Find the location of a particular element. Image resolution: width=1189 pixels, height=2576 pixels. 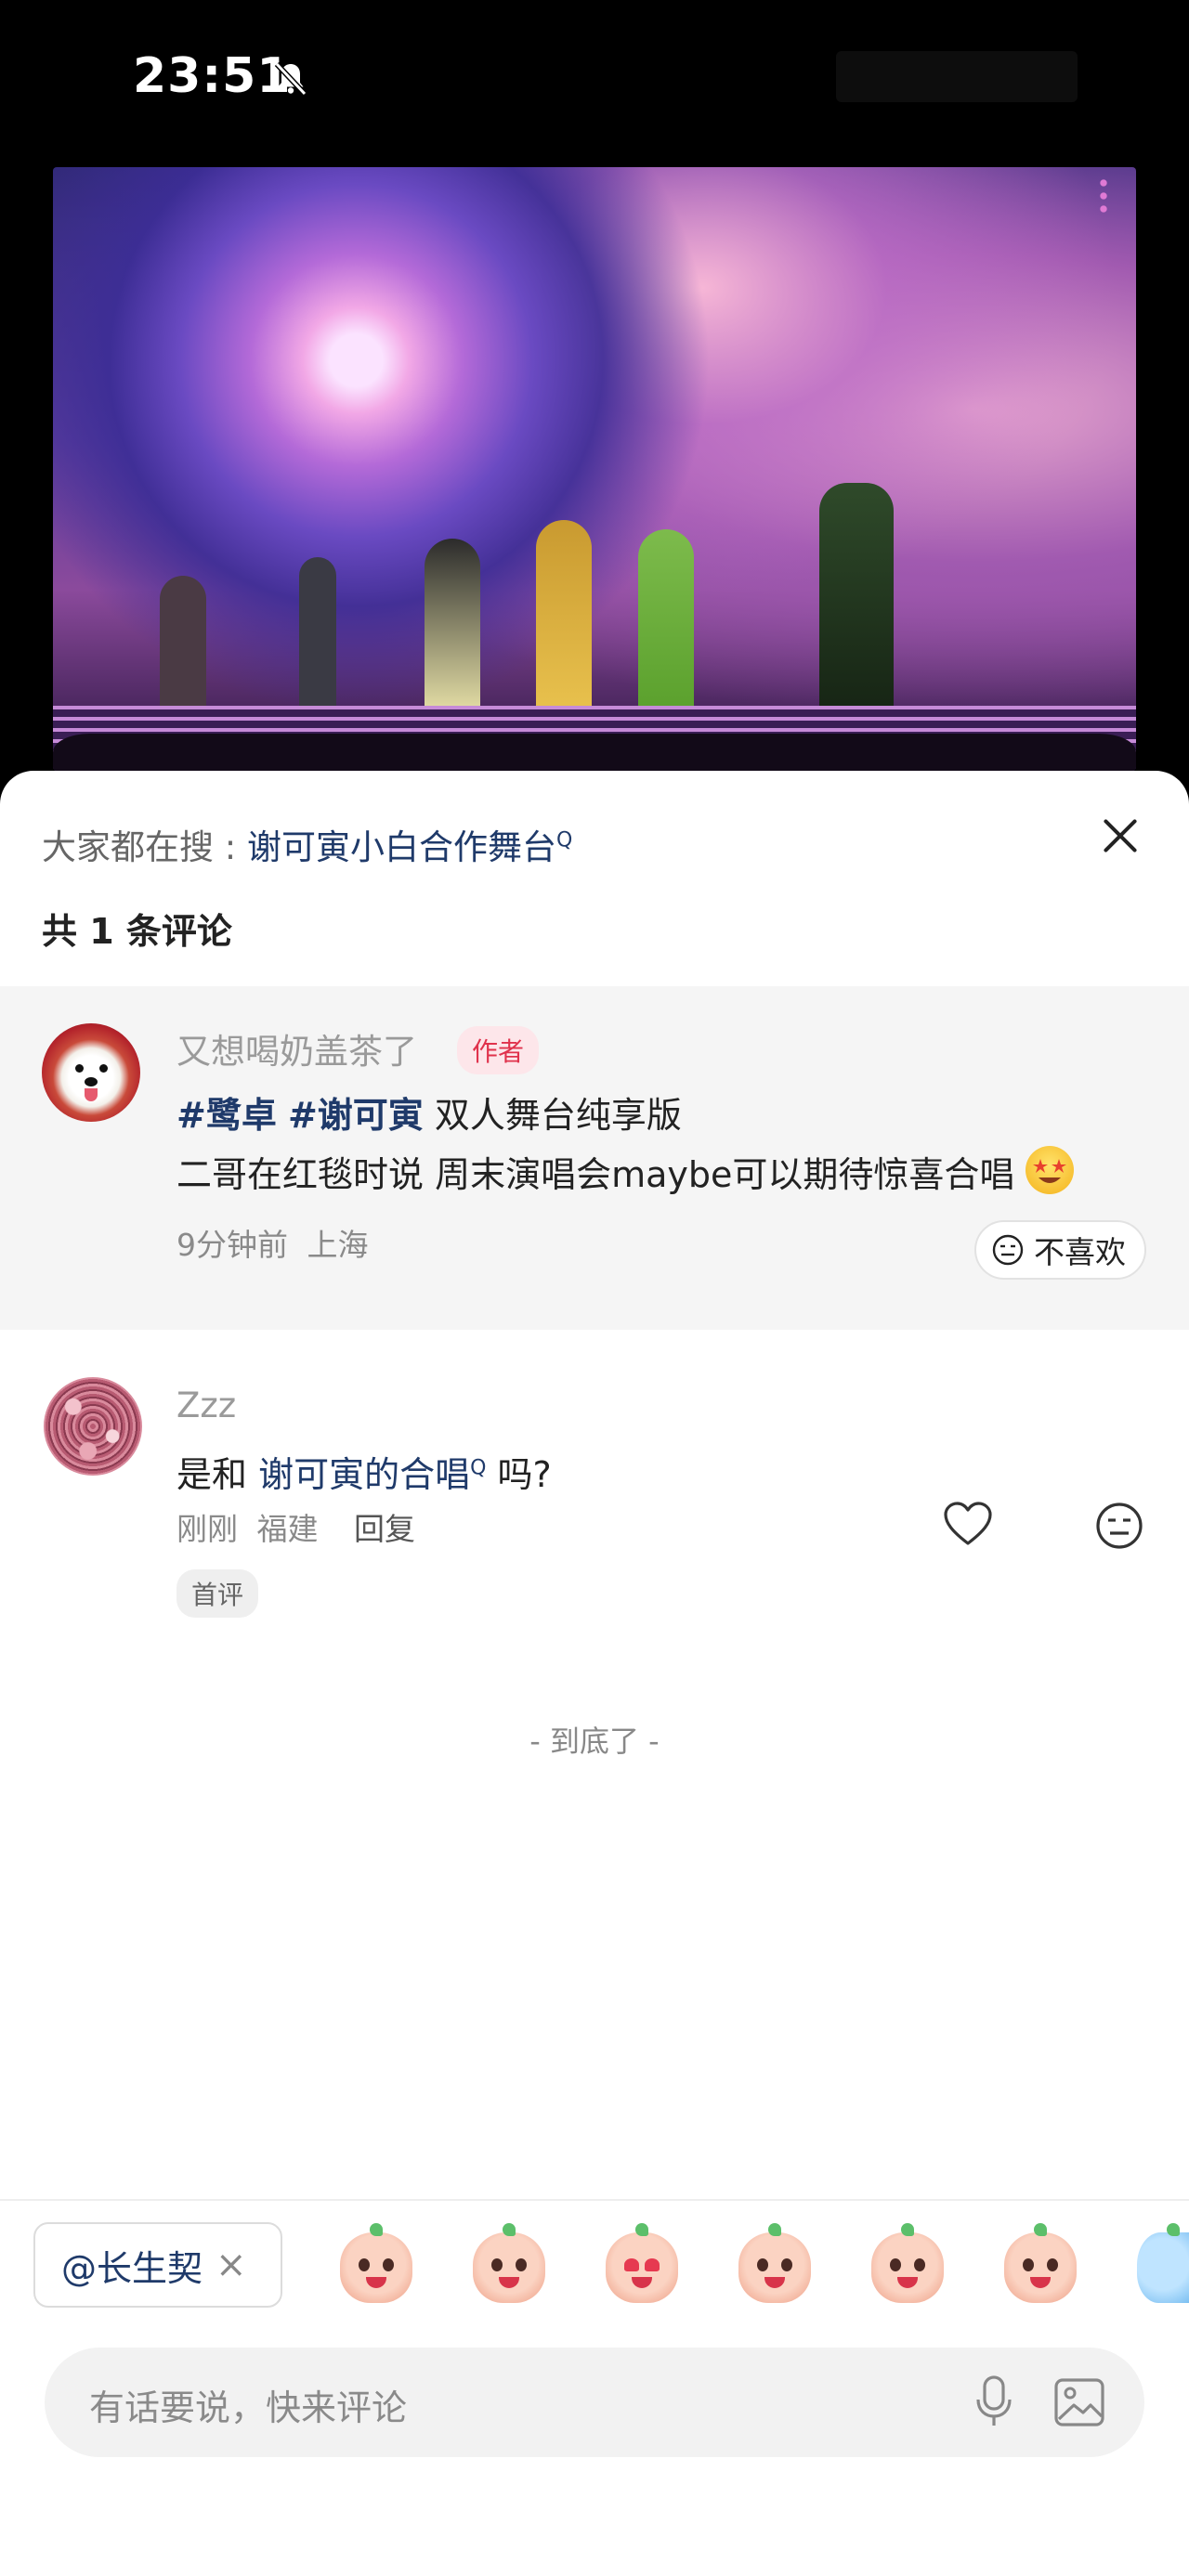

author-badge: 作者 is located at coordinates (498, 1050).